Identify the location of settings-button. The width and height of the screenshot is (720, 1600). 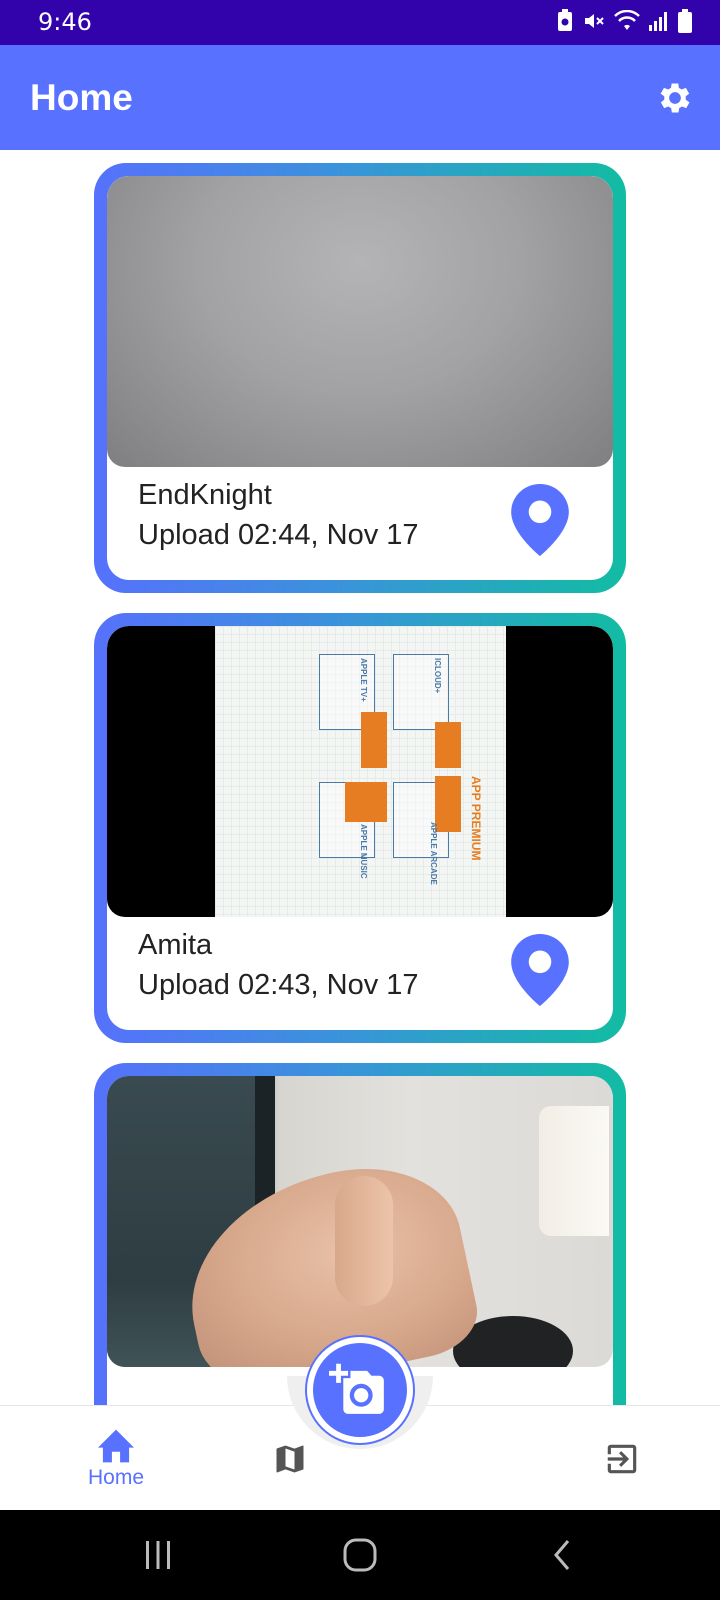
(675, 98).